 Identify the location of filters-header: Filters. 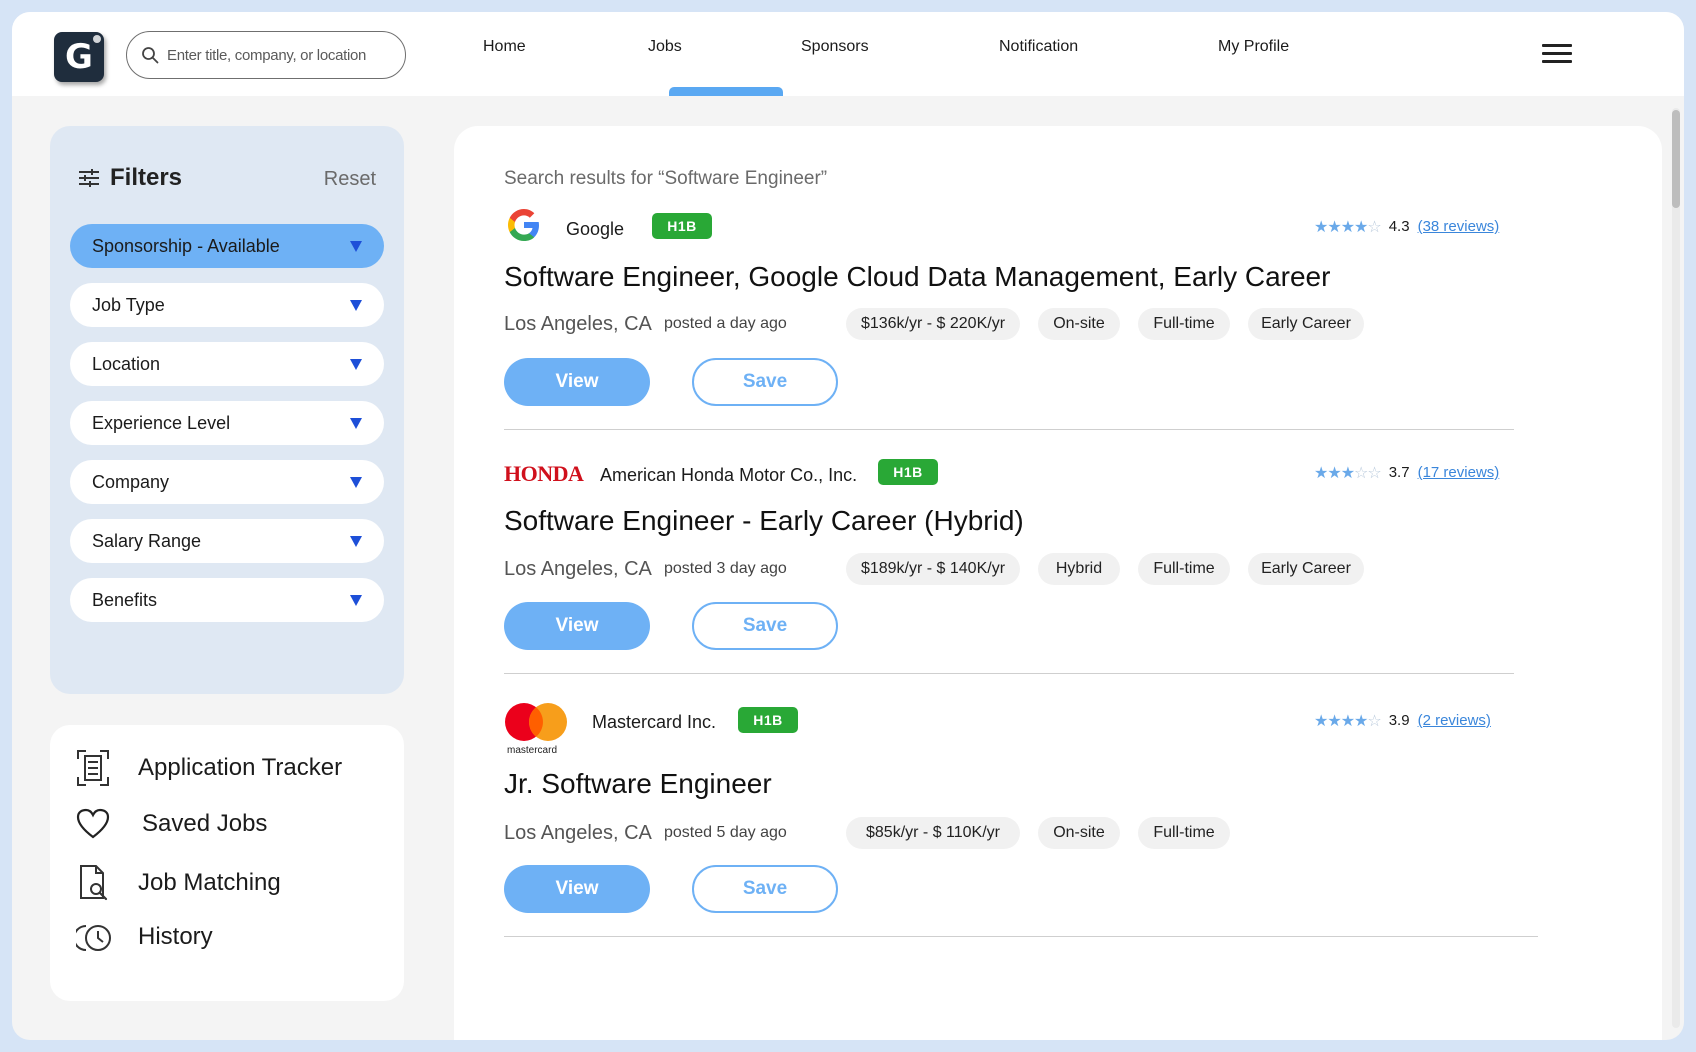
(130, 178).